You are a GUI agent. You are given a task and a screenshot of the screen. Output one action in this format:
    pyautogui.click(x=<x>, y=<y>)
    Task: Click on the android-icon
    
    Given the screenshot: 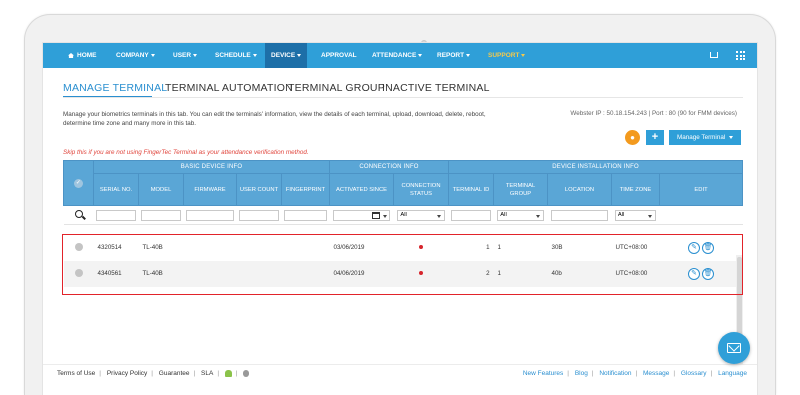 What is the action you would take?
    pyautogui.click(x=228, y=373)
    